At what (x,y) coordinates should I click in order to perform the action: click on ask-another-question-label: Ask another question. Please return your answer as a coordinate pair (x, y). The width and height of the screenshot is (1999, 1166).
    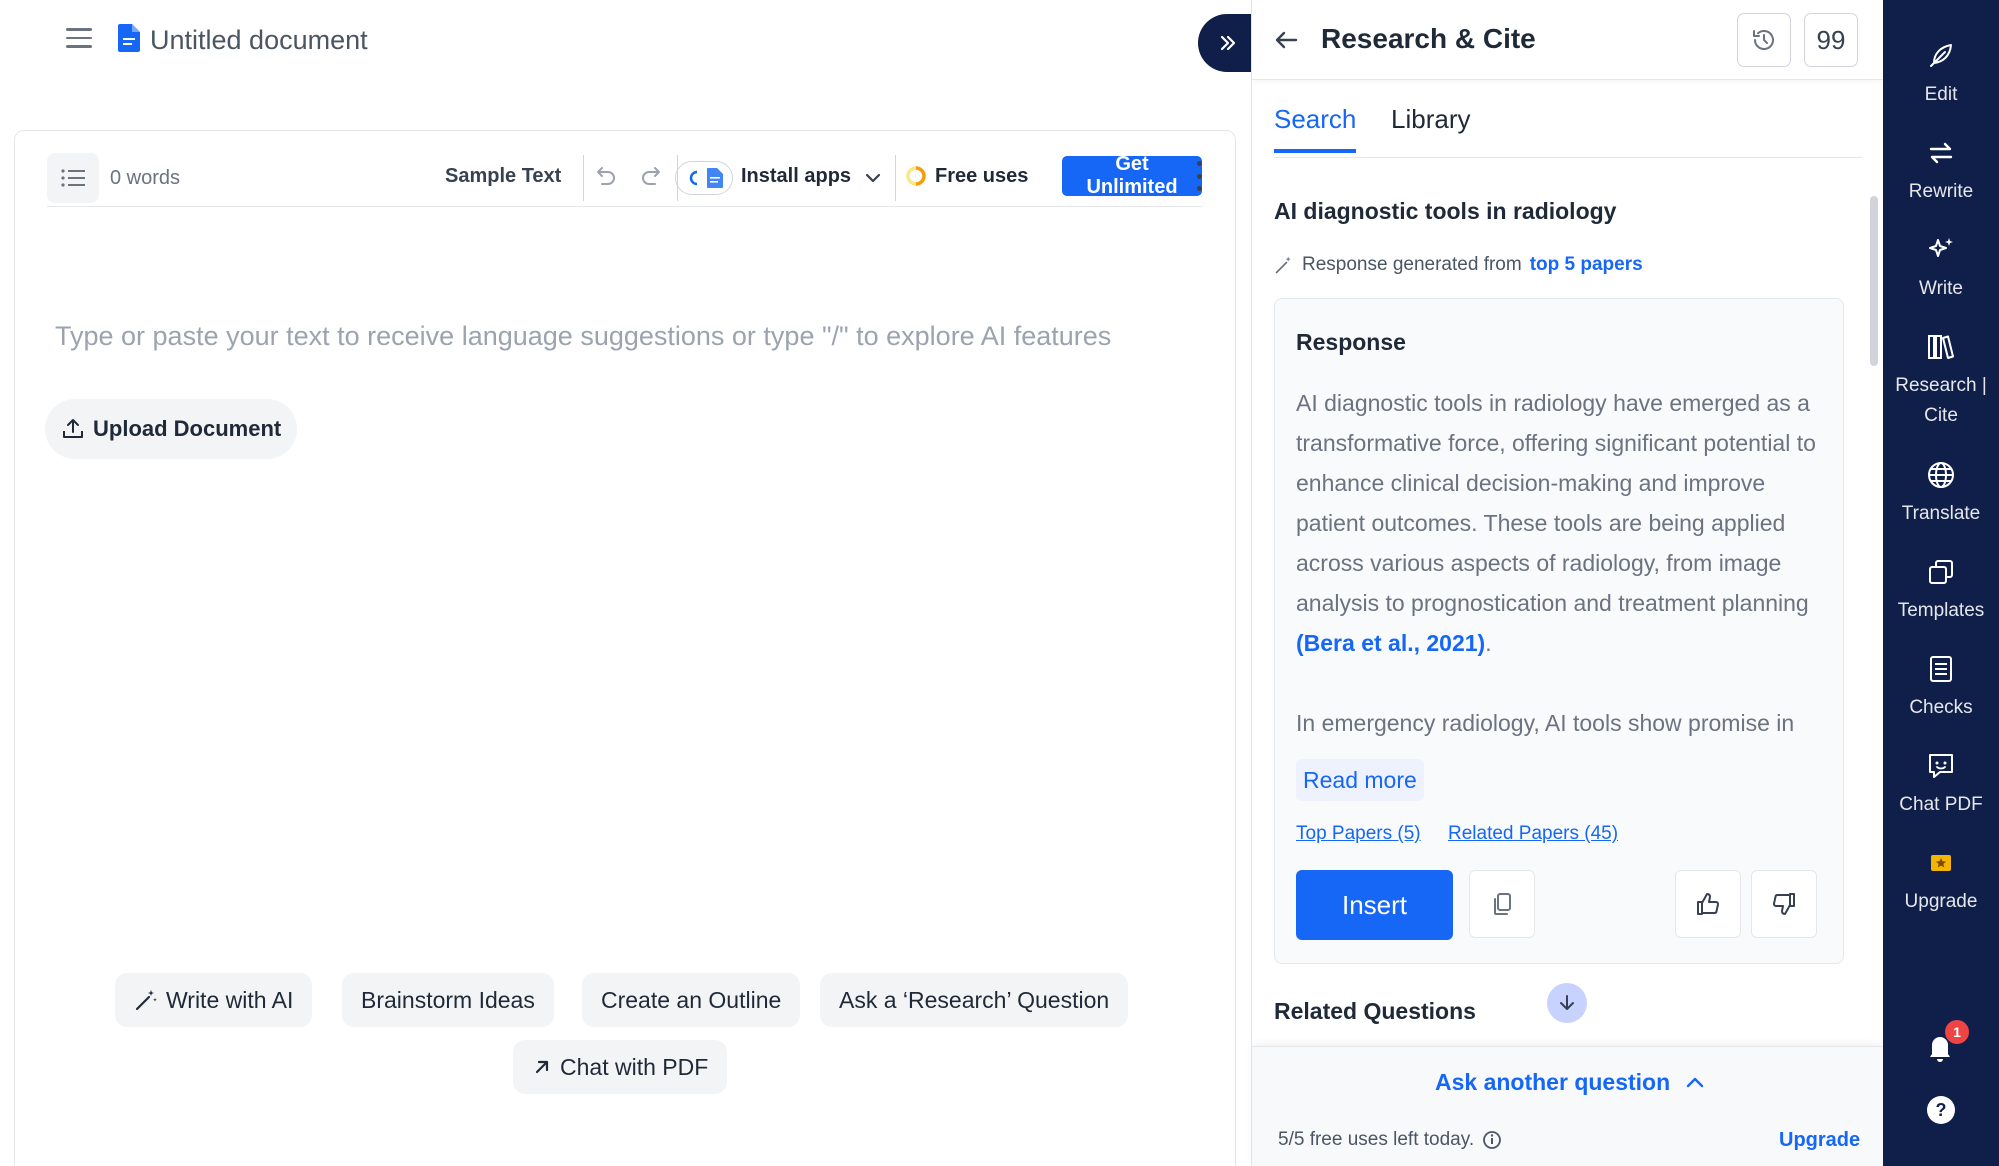
    Looking at the image, I should click on (1553, 1082).